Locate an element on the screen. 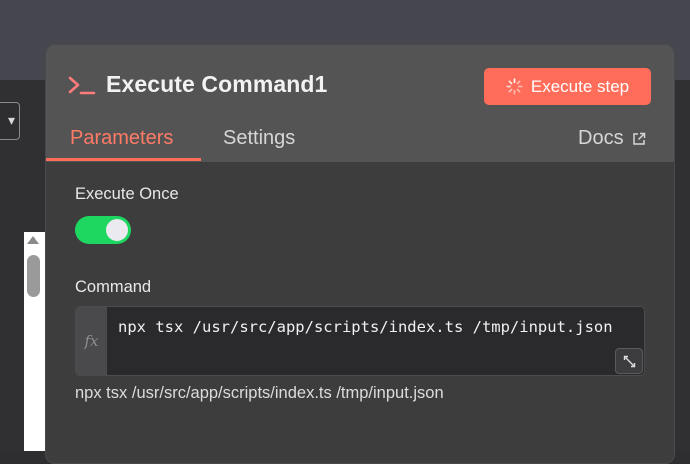 The image size is (690, 464). docs-label: Docs is located at coordinates (601, 138).